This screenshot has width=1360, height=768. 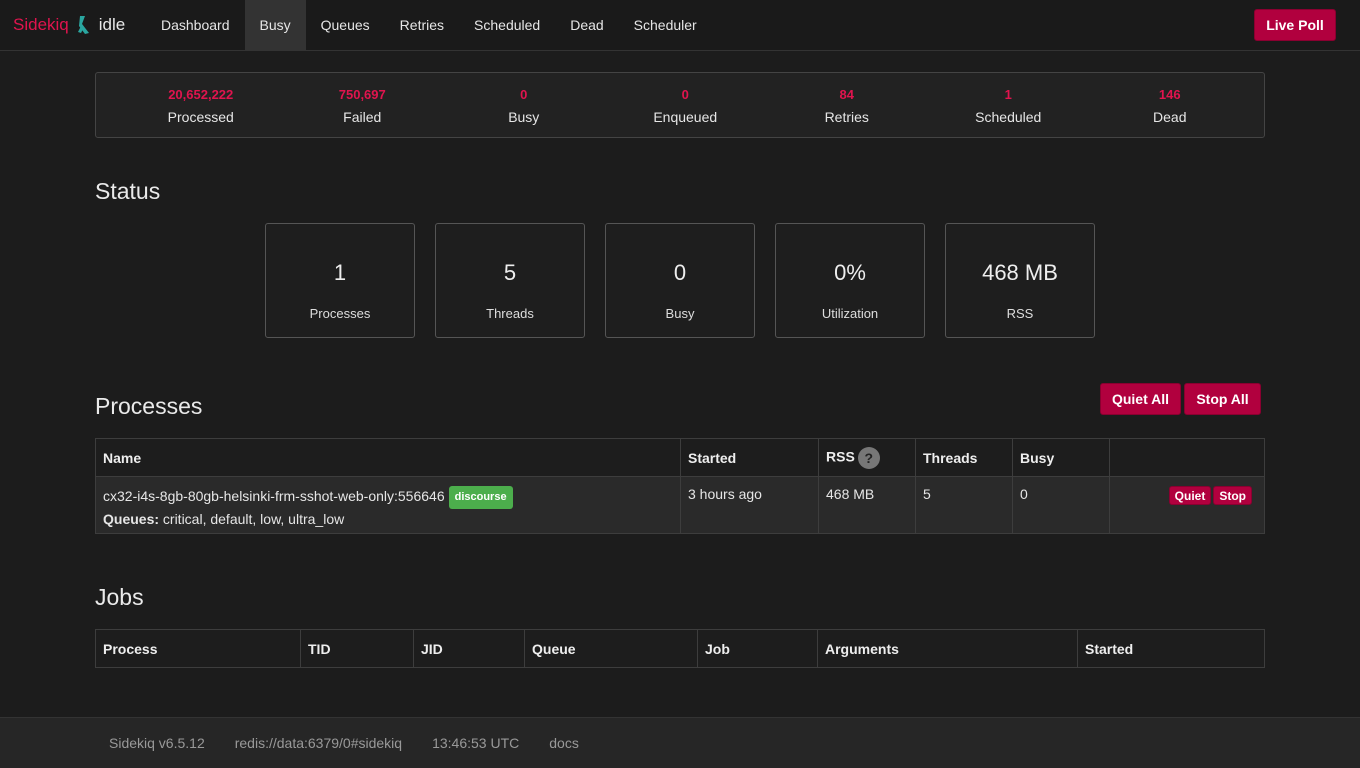 I want to click on stat-count: 750,697, so click(x=362, y=94).